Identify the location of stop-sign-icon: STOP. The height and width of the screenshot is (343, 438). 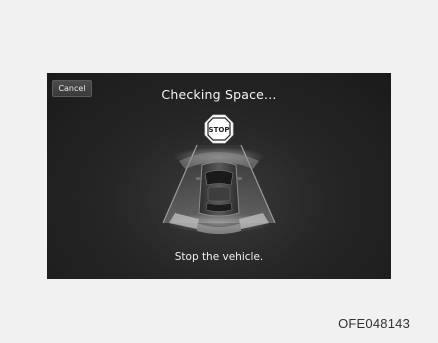
(219, 129).